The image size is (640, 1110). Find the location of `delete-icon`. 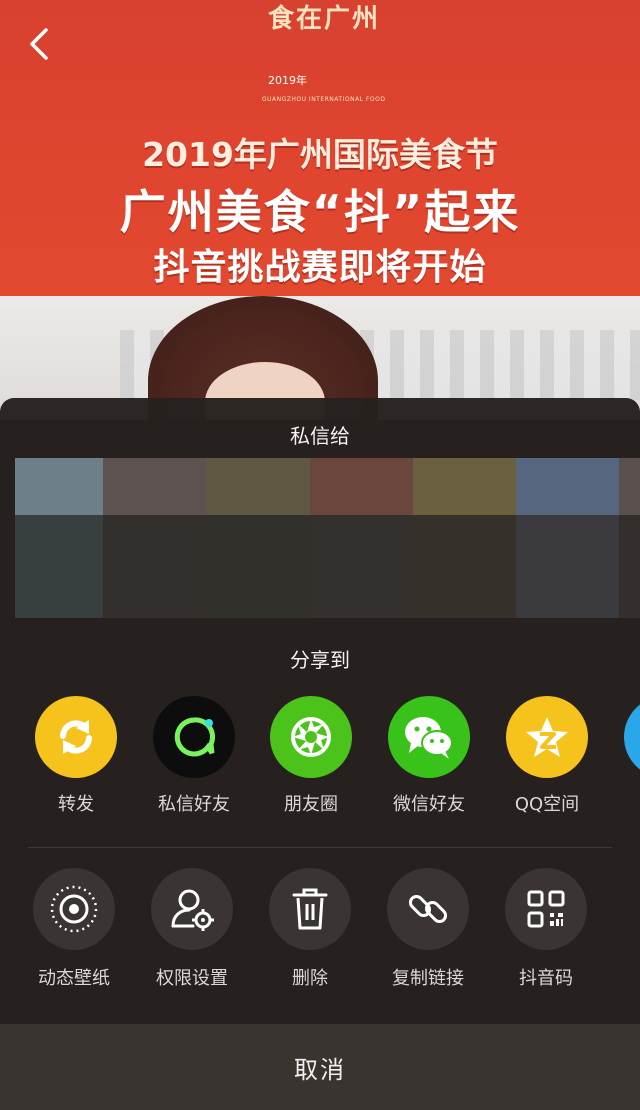

delete-icon is located at coordinates (310, 909).